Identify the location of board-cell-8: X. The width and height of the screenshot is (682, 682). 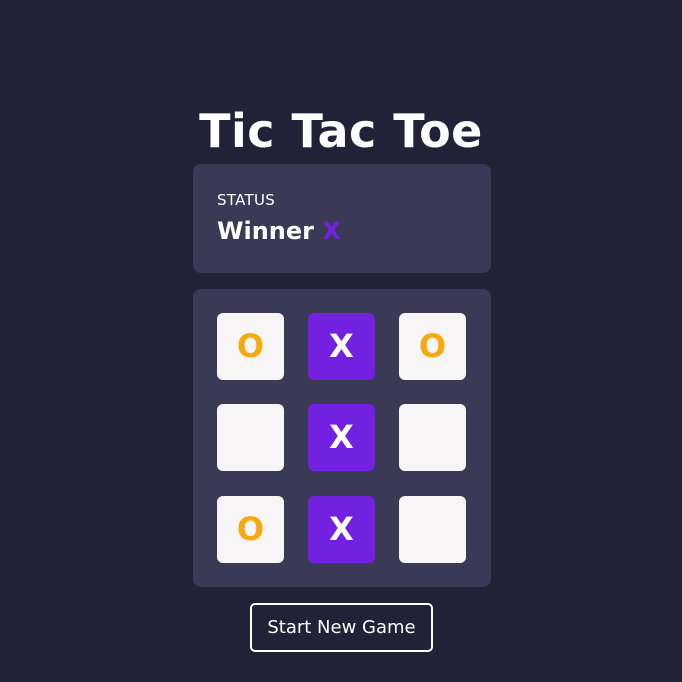
(341, 529).